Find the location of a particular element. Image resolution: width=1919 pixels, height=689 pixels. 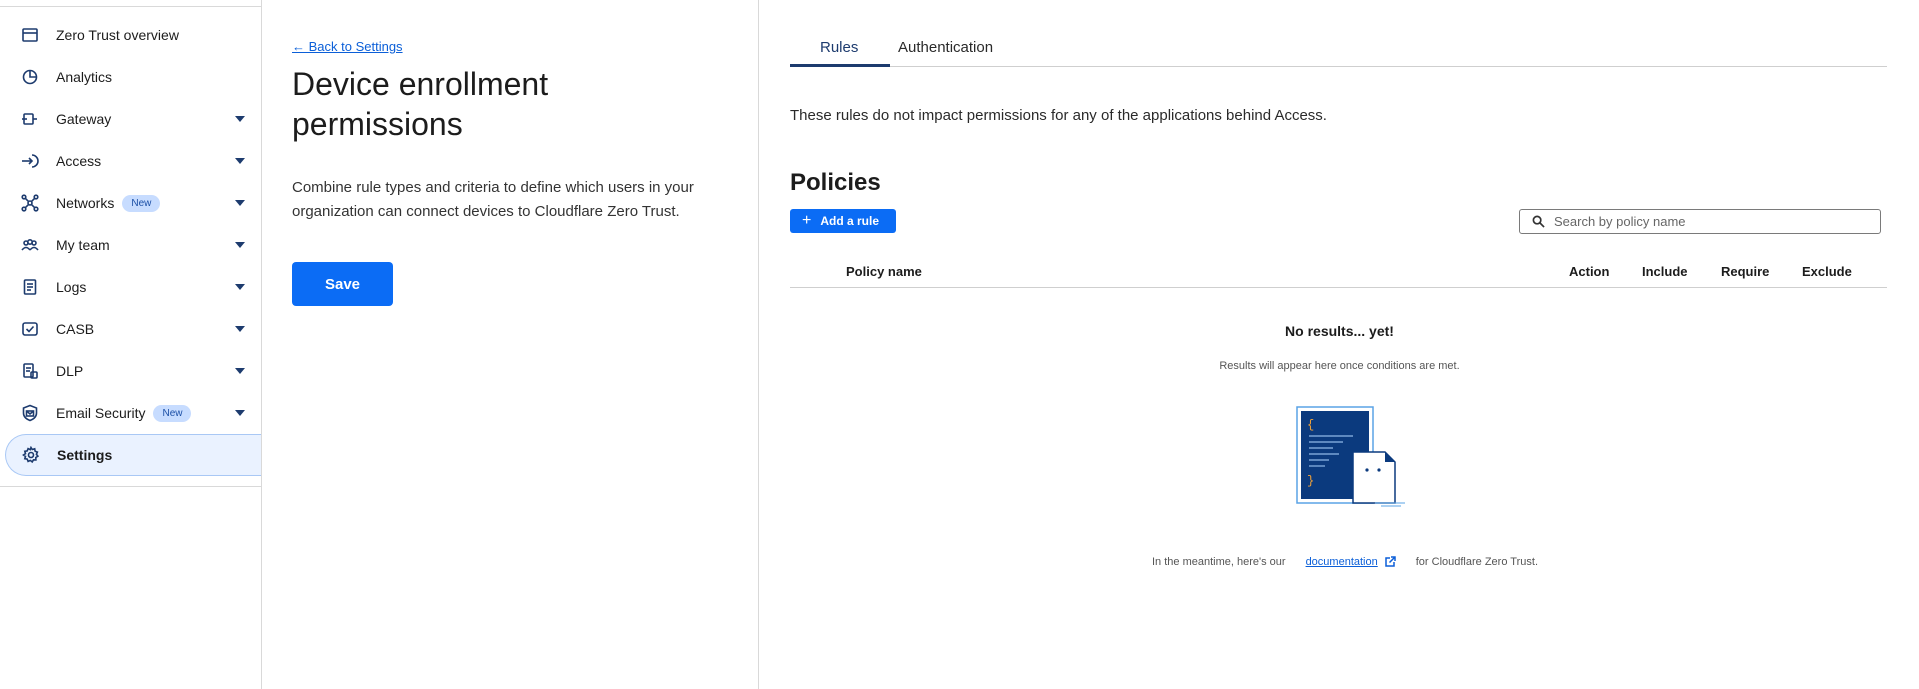

sidebar-item-label: DLP is located at coordinates (70, 371).